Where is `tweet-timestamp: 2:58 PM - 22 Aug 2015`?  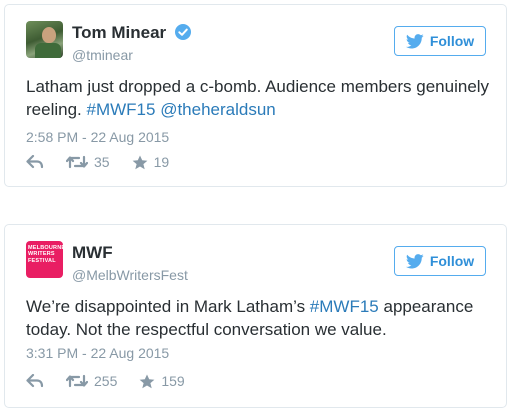 tweet-timestamp: 2:58 PM - 22 Aug 2015 is located at coordinates (97, 137).